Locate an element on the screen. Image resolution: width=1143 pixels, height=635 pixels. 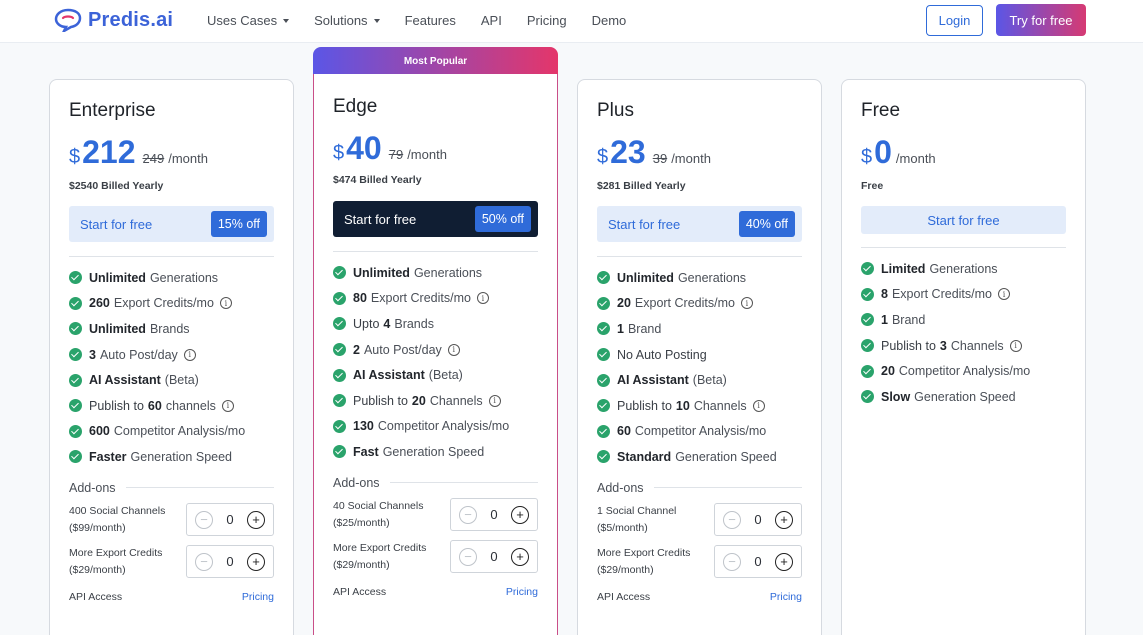
start-for-free-button: Start for free 50% off is located at coordinates (435, 219).